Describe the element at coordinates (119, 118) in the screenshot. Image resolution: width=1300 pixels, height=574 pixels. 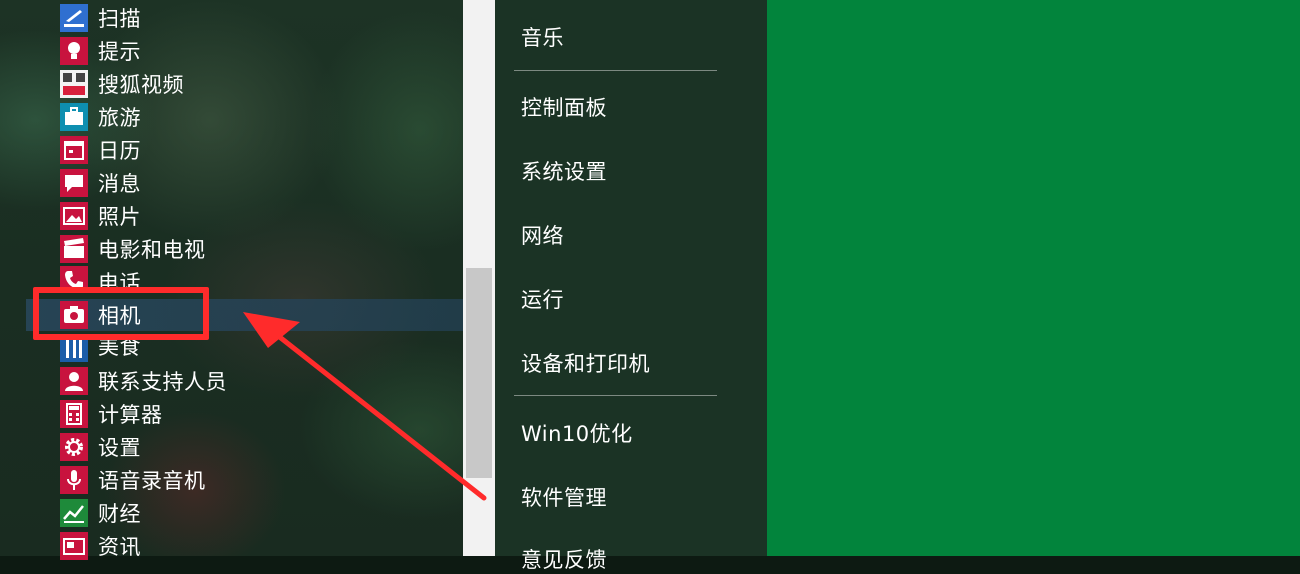
I see `app-label: 旅游` at that location.